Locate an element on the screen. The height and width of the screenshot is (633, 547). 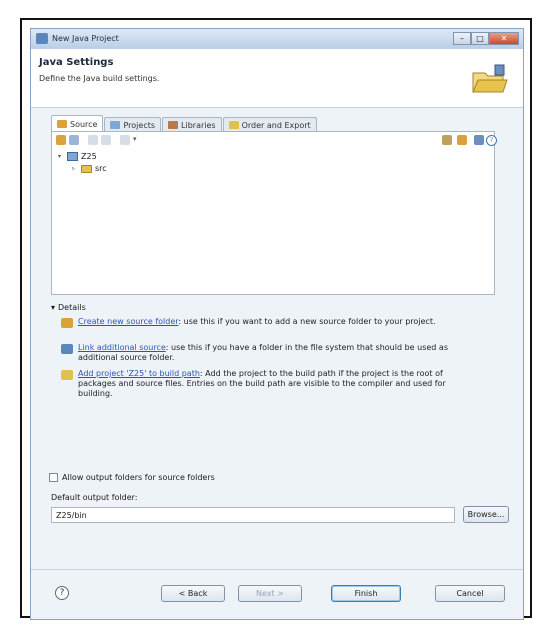
allow-output-folders-checkbox: Allow output folders for source folders is located at coordinates (132, 477).